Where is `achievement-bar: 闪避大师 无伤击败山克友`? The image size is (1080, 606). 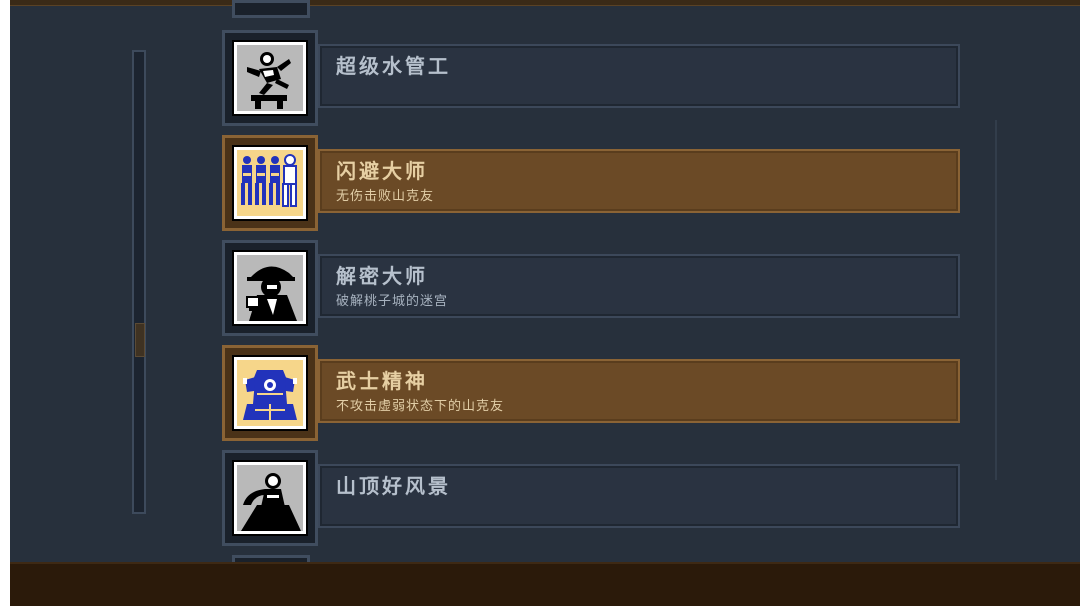 achievement-bar: 闪避大师 无伤击败山克友 is located at coordinates (639, 181).